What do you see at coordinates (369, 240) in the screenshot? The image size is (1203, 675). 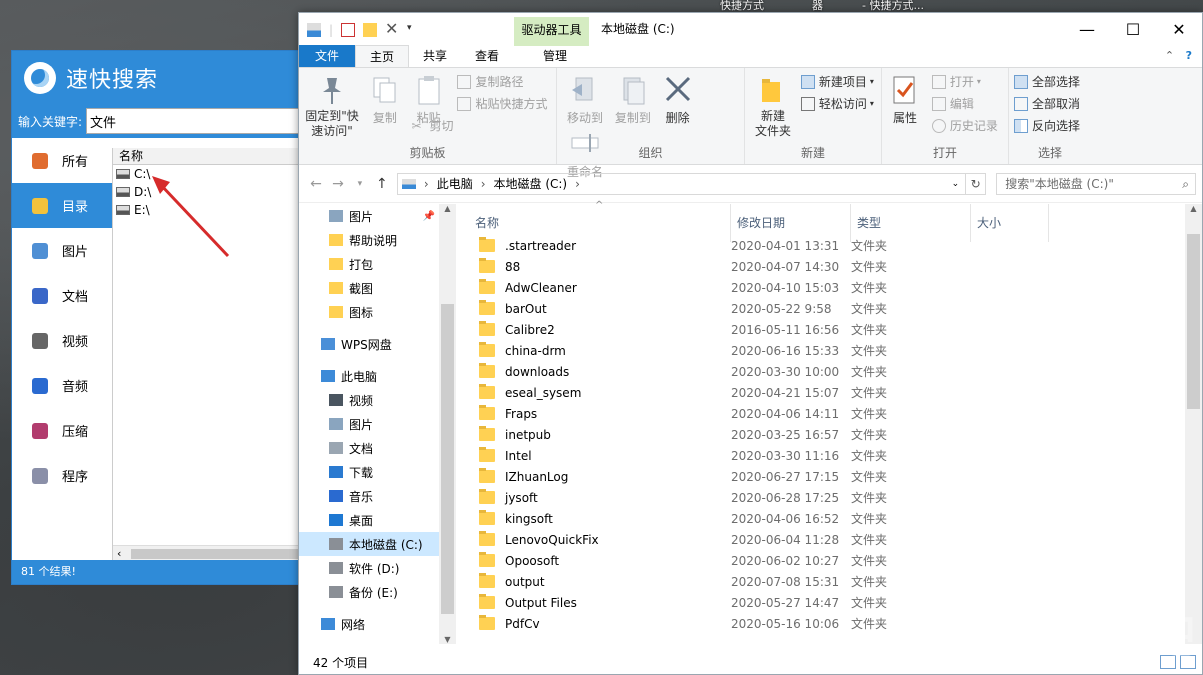 I see `nav-item: 帮助说明` at bounding box center [369, 240].